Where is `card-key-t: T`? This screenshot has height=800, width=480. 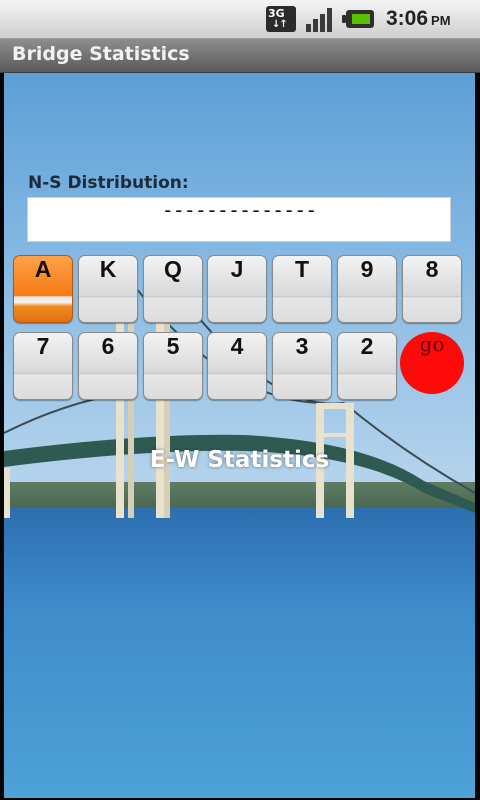
card-key-t: T is located at coordinates (302, 289).